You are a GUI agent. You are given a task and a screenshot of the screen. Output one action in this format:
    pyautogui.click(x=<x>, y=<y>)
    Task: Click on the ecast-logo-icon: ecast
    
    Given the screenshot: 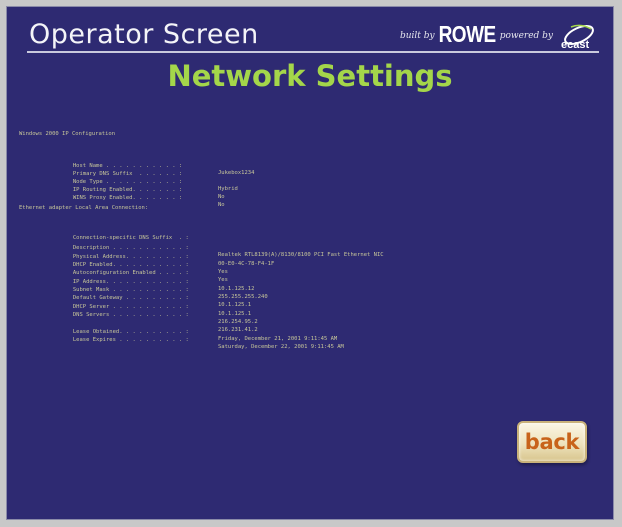 What is the action you would take?
    pyautogui.click(x=577, y=36)
    